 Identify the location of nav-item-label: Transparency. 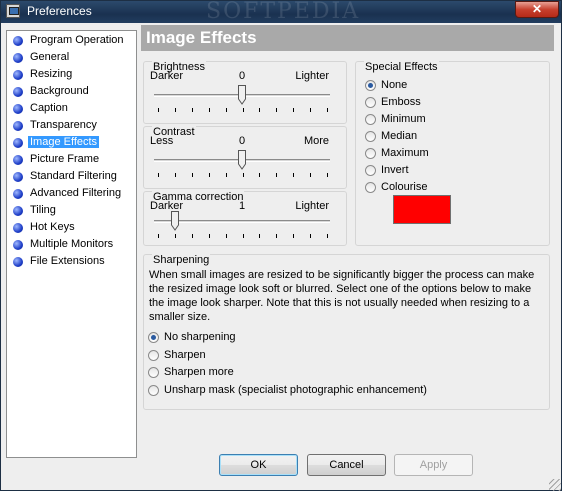
(63, 125).